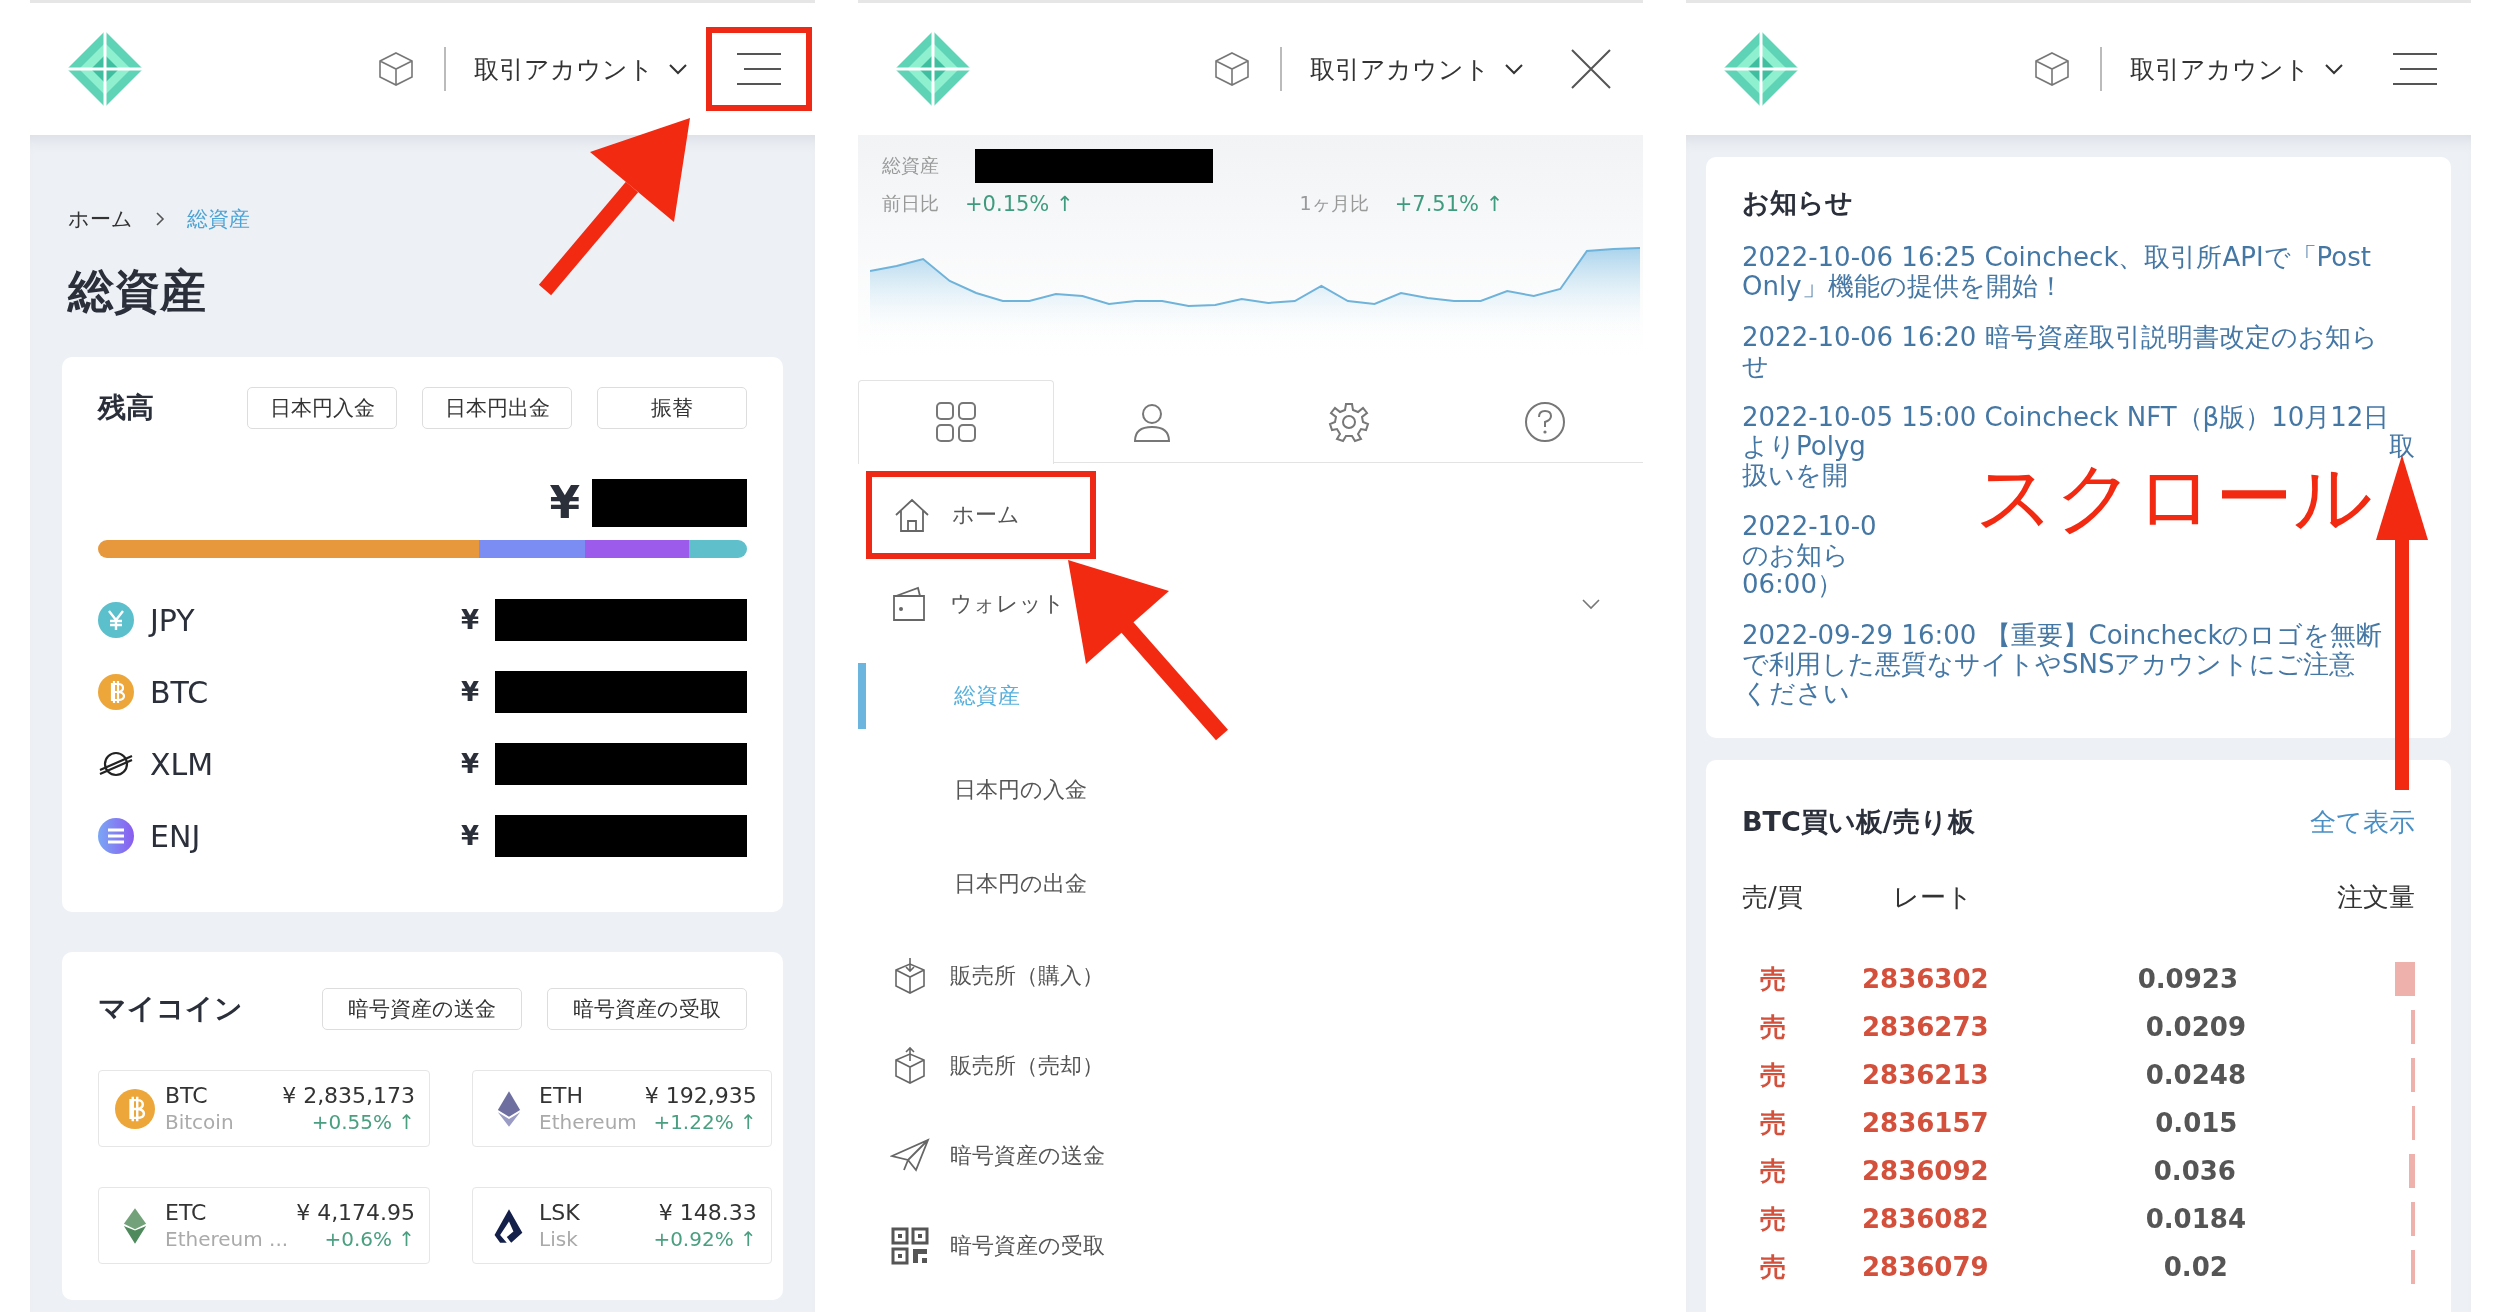  Describe the element at coordinates (1925, 1219) in the screenshot. I see `table-cell: 2836082` at that location.